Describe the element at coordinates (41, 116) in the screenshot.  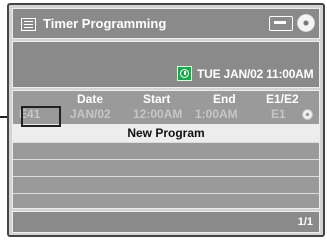
I see `e41-highlight-box` at that location.